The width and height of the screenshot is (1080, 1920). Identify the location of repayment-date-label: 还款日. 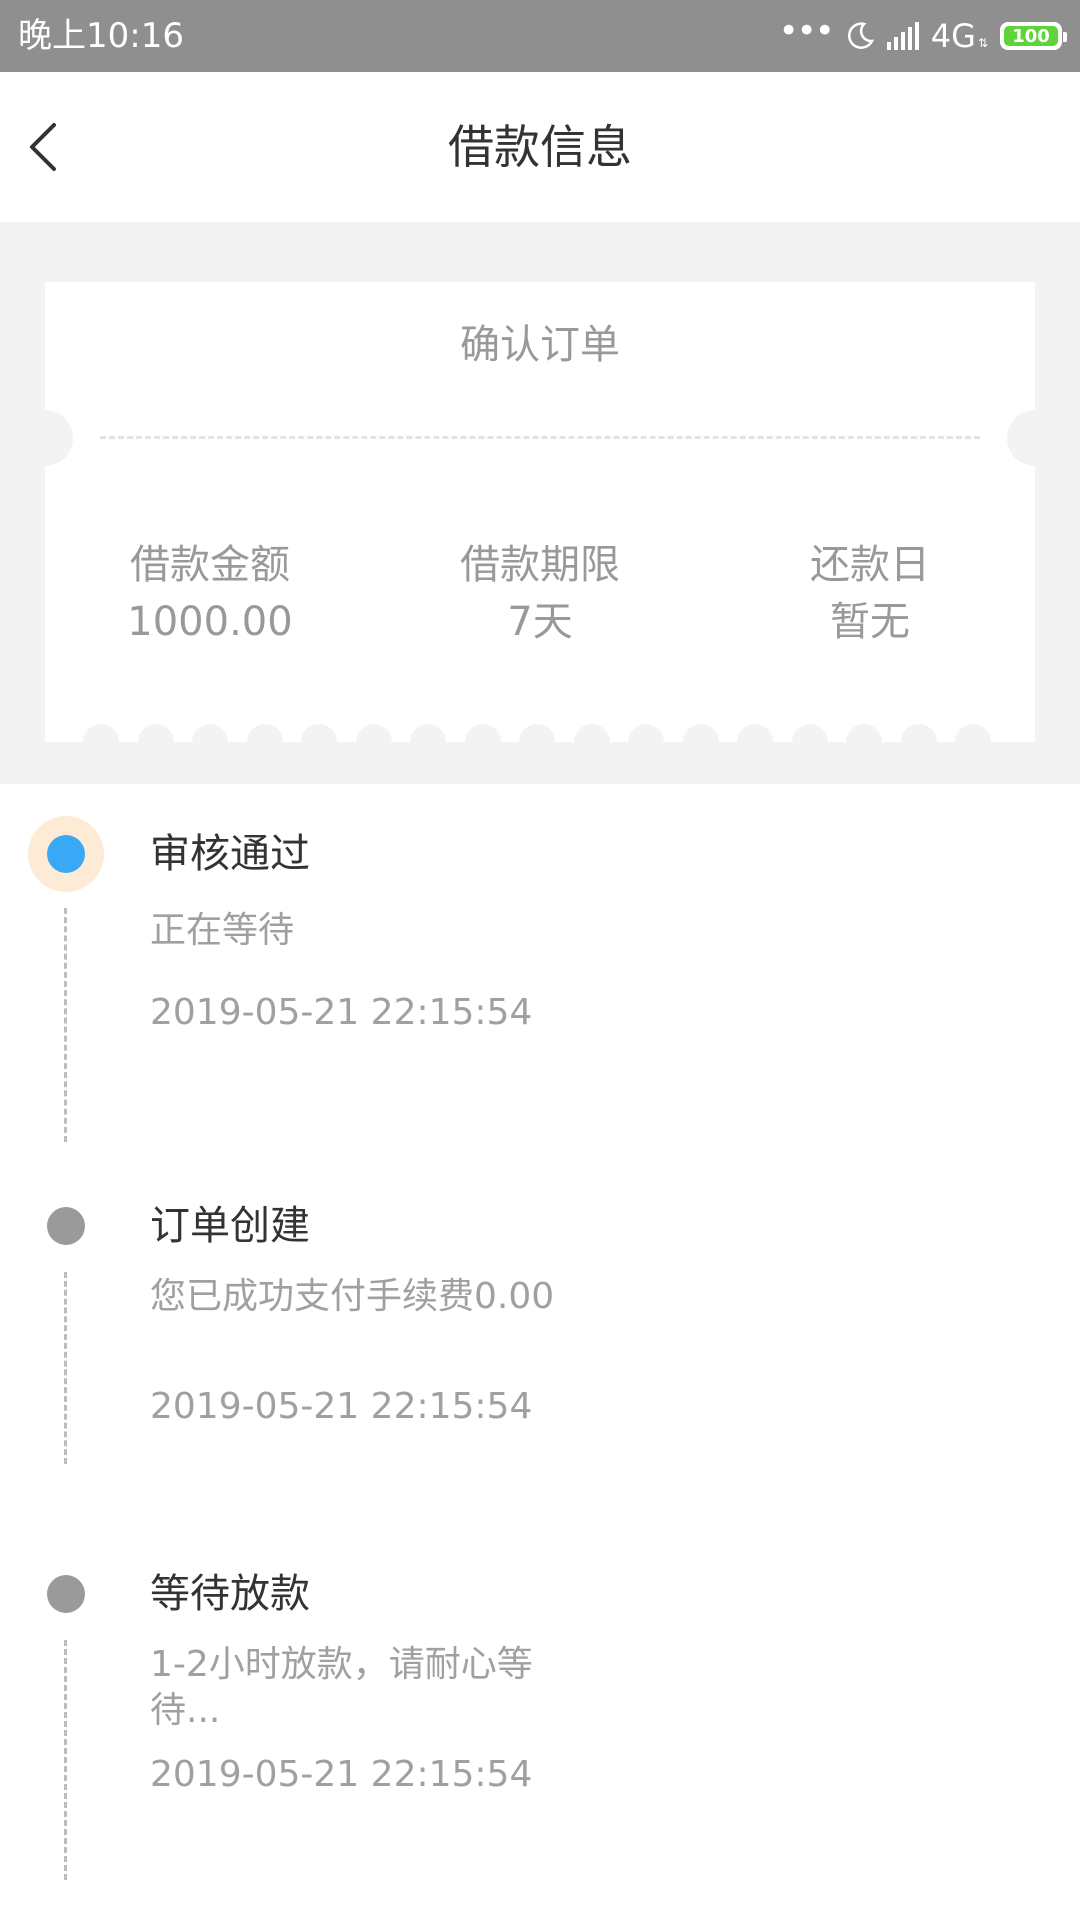
(870, 565).